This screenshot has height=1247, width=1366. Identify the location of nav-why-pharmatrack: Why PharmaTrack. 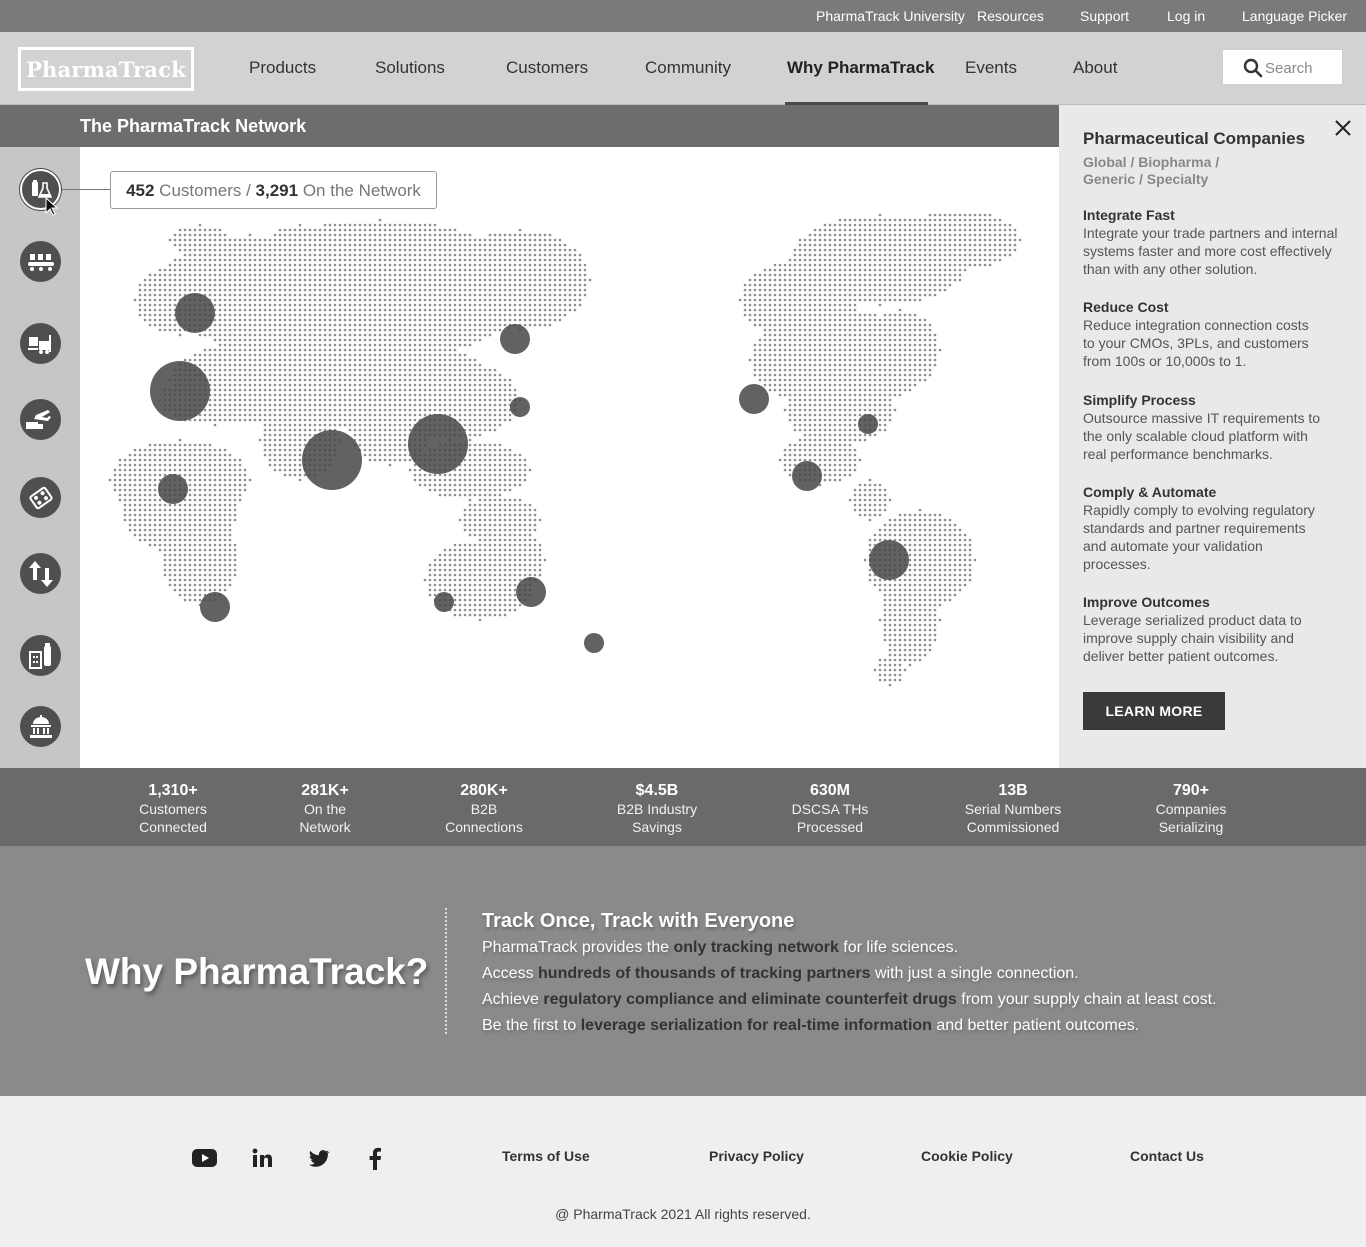
(860, 68).